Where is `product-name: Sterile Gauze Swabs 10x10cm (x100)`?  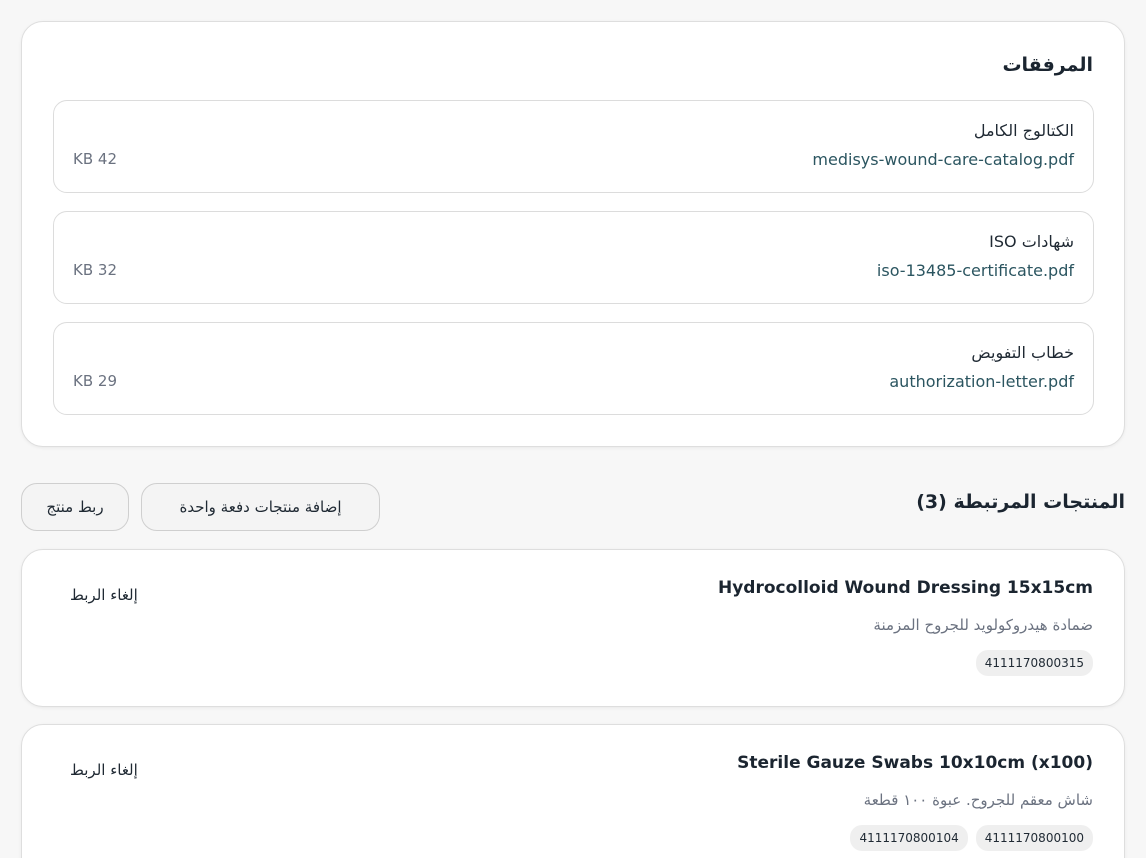 product-name: Sterile Gauze Swabs 10x10cm (x100) is located at coordinates (915, 763).